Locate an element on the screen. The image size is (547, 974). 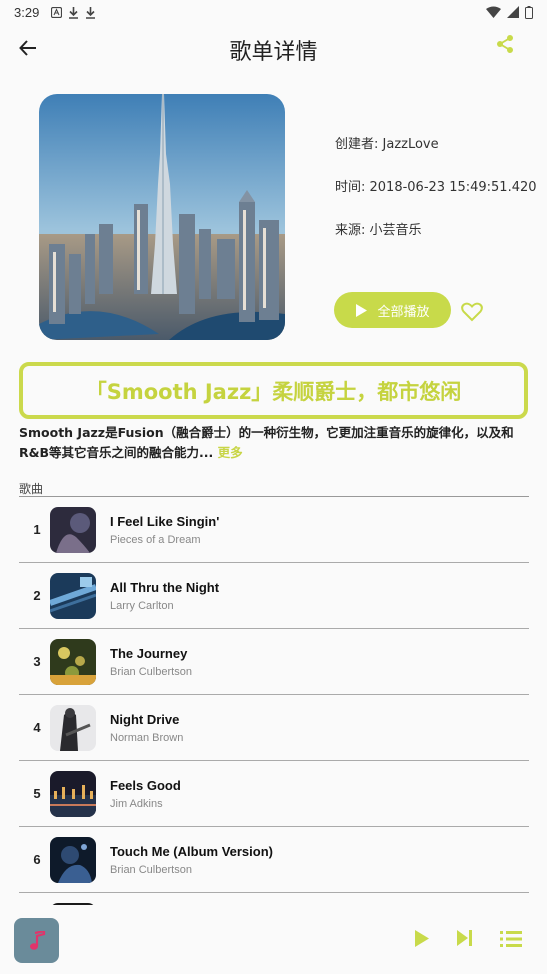
playlist-icon is located at coordinates (511, 939).